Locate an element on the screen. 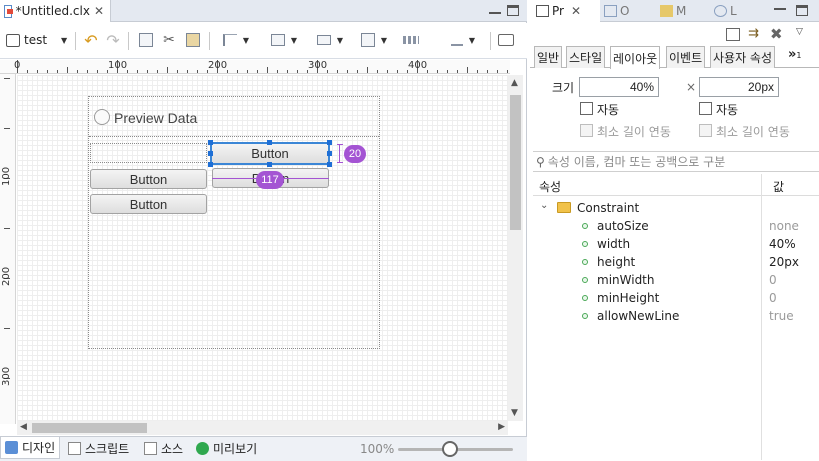 The image size is (819, 461). property-row: allowNewLine true is located at coordinates (676, 316).